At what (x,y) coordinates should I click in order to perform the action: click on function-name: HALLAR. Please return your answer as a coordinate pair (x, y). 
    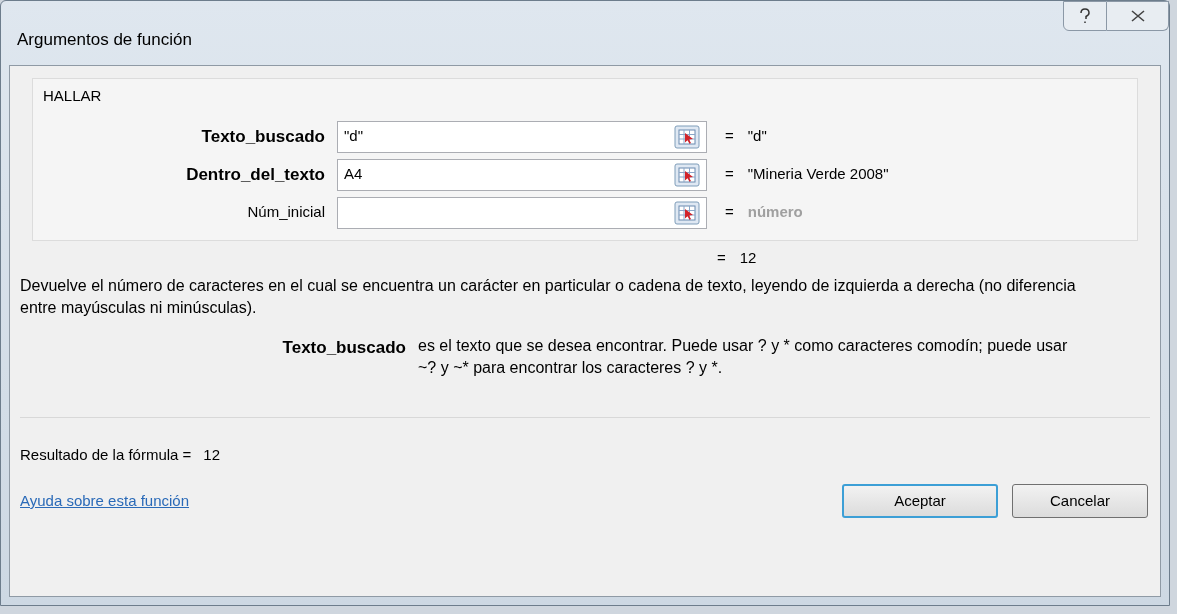
    Looking at the image, I should click on (73, 96).